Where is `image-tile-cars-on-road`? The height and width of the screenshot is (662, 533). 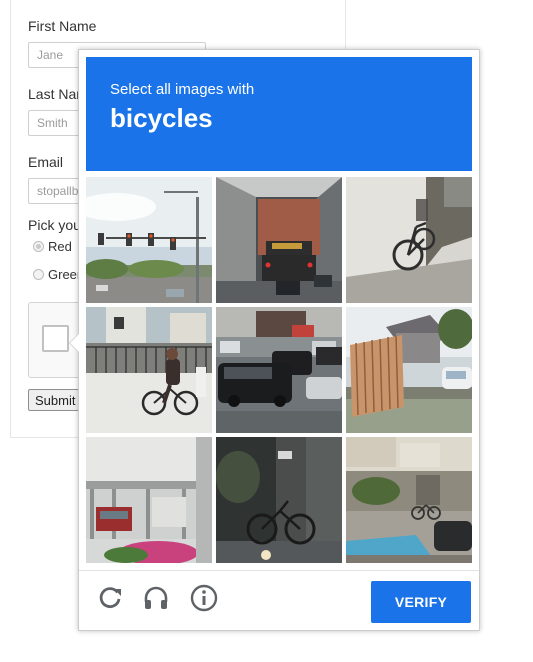
image-tile-cars-on-road is located at coordinates (279, 370).